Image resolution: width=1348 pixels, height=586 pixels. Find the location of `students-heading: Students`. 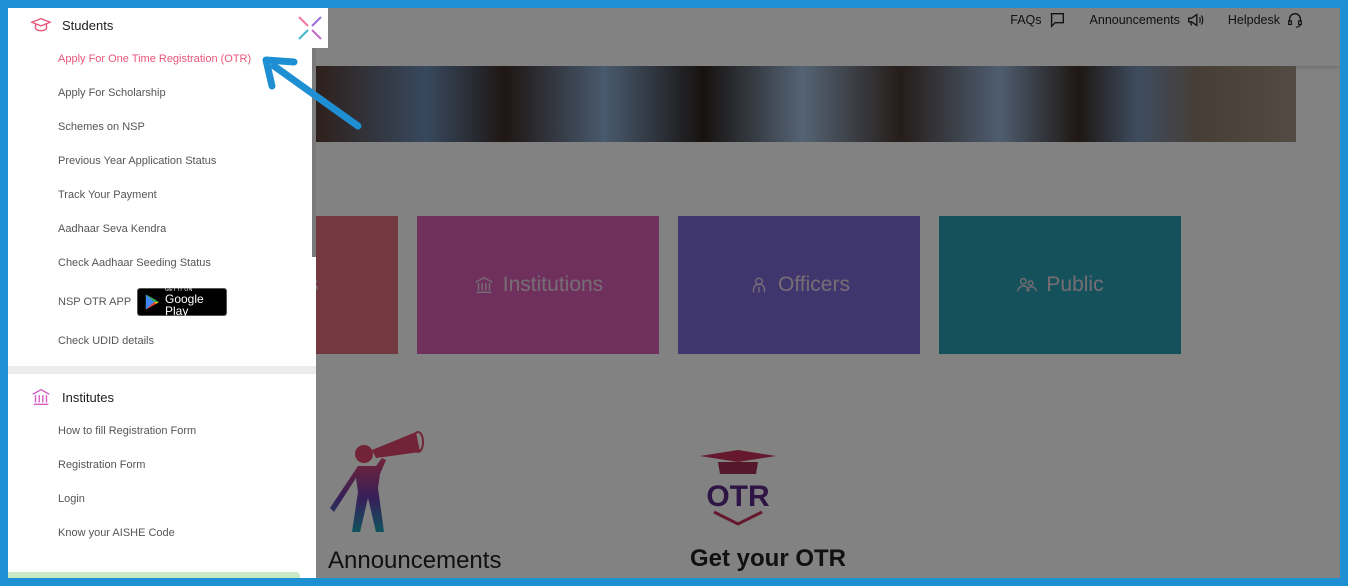

students-heading: Students is located at coordinates (162, 25).